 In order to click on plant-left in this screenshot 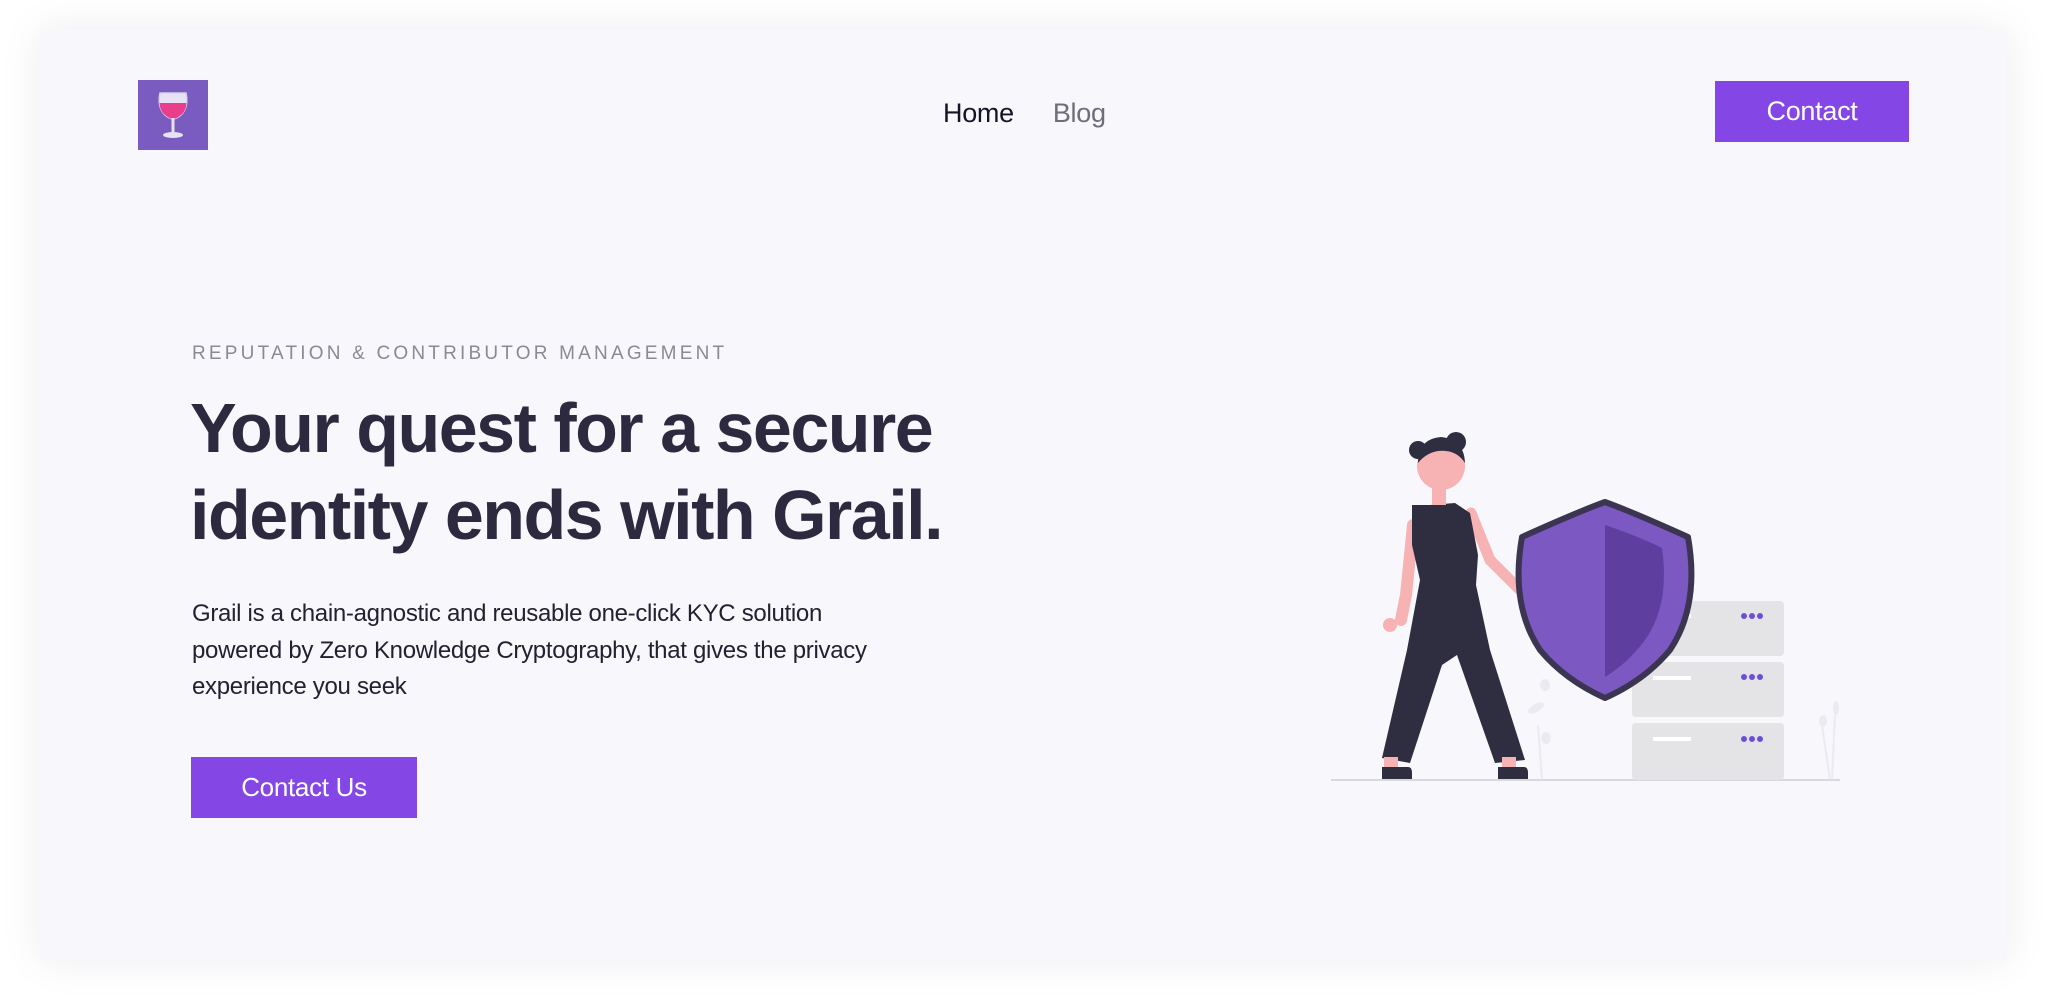, I will do `click(1539, 730)`.